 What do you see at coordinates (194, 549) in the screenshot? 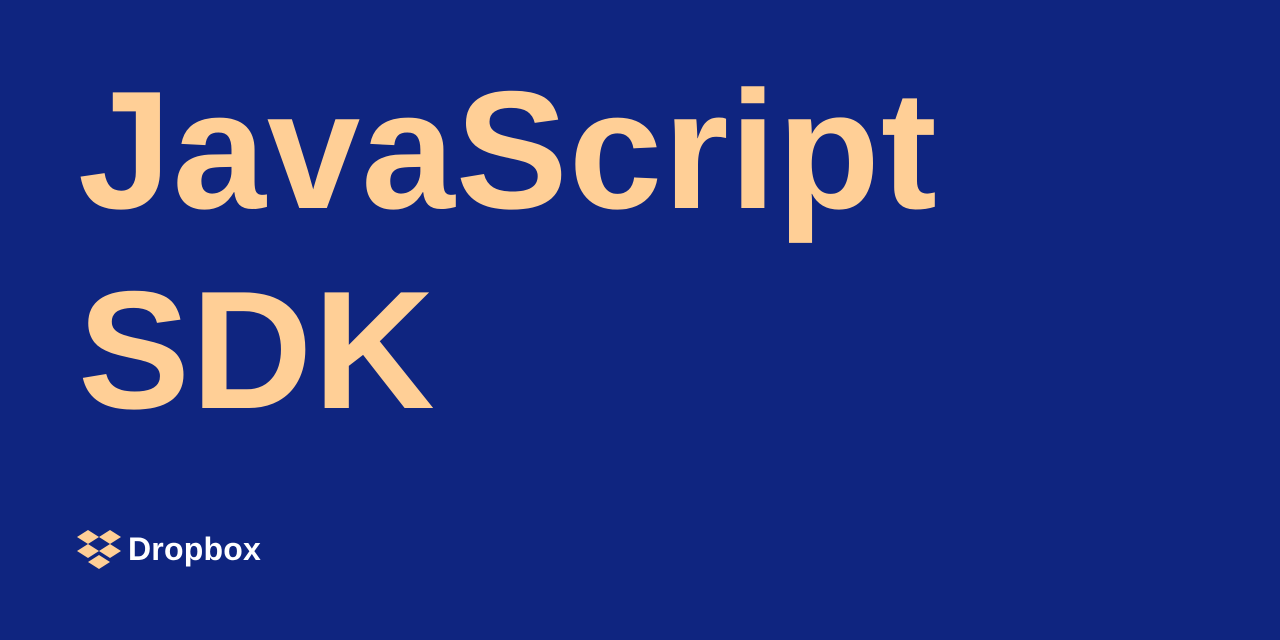
I see `brand-name: Dropbox` at bounding box center [194, 549].